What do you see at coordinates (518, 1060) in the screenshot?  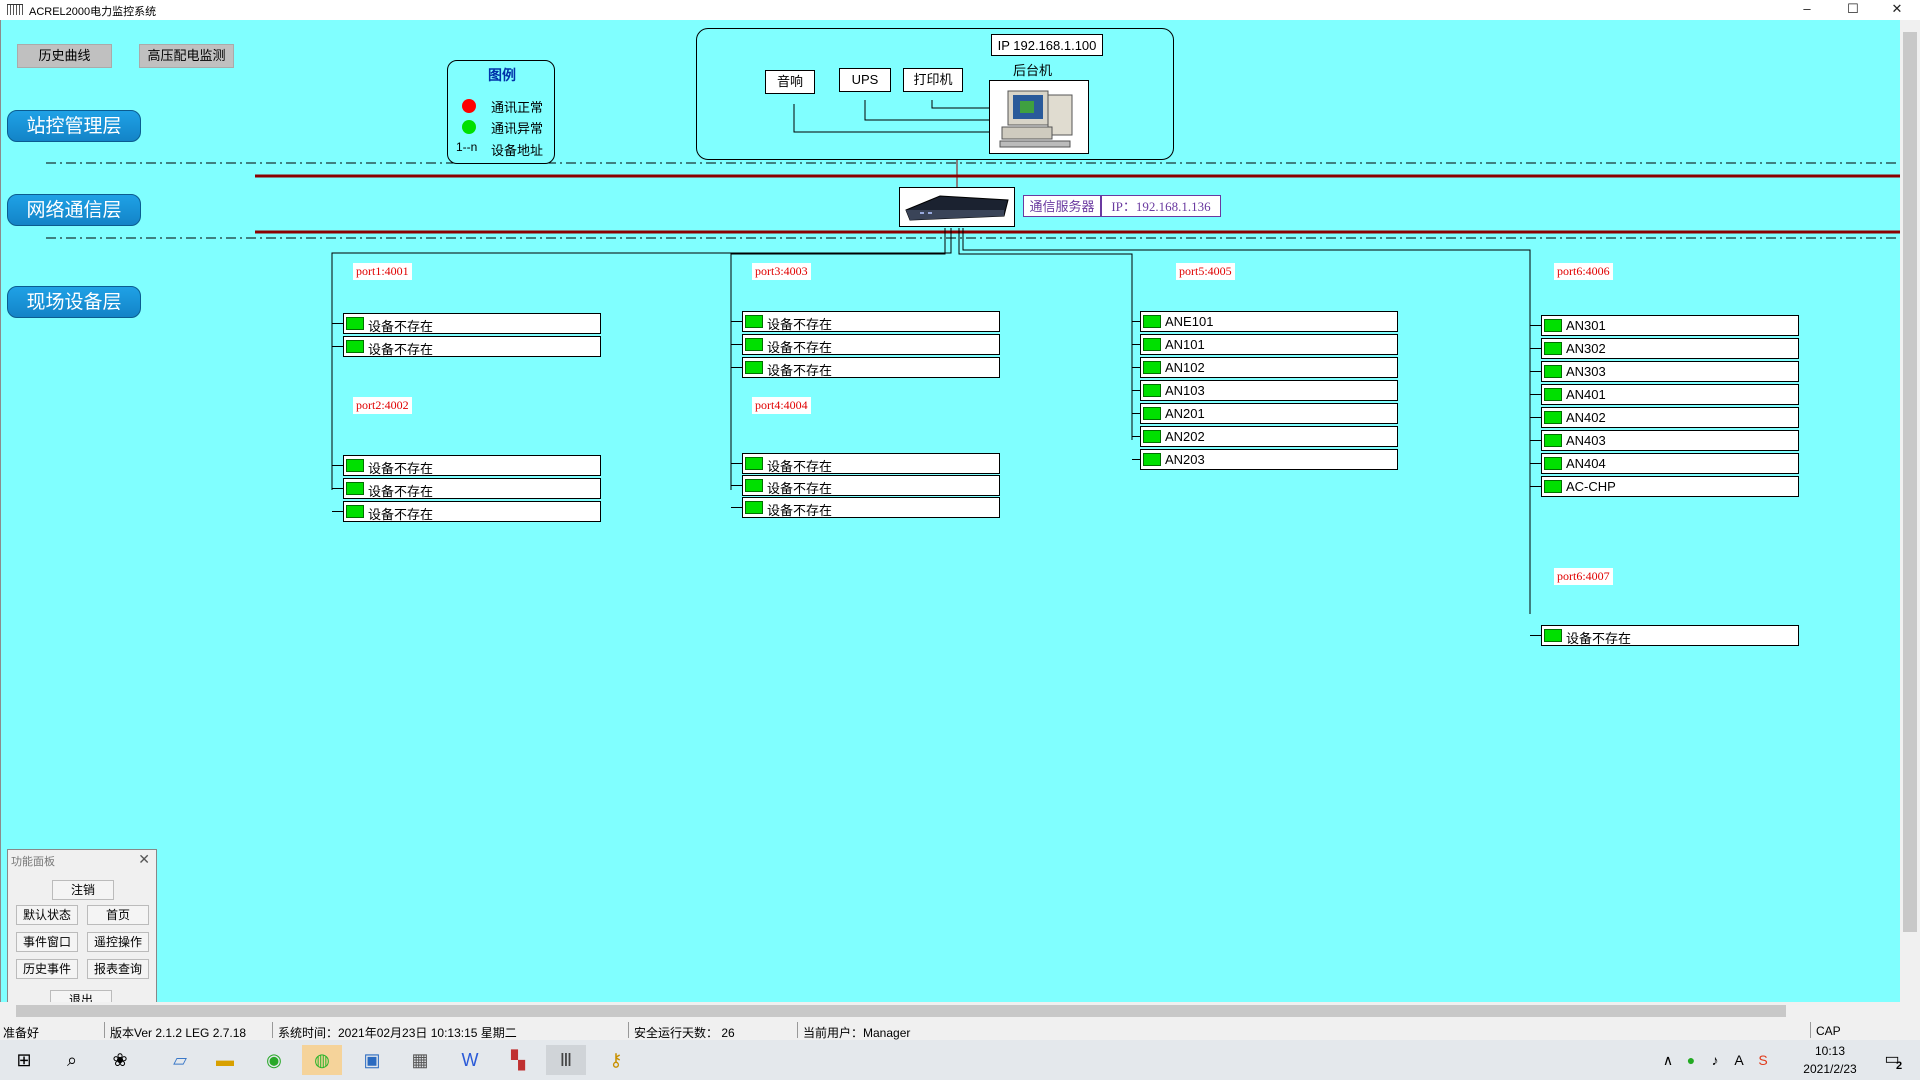 I see `app-grid-icon: ▚` at bounding box center [518, 1060].